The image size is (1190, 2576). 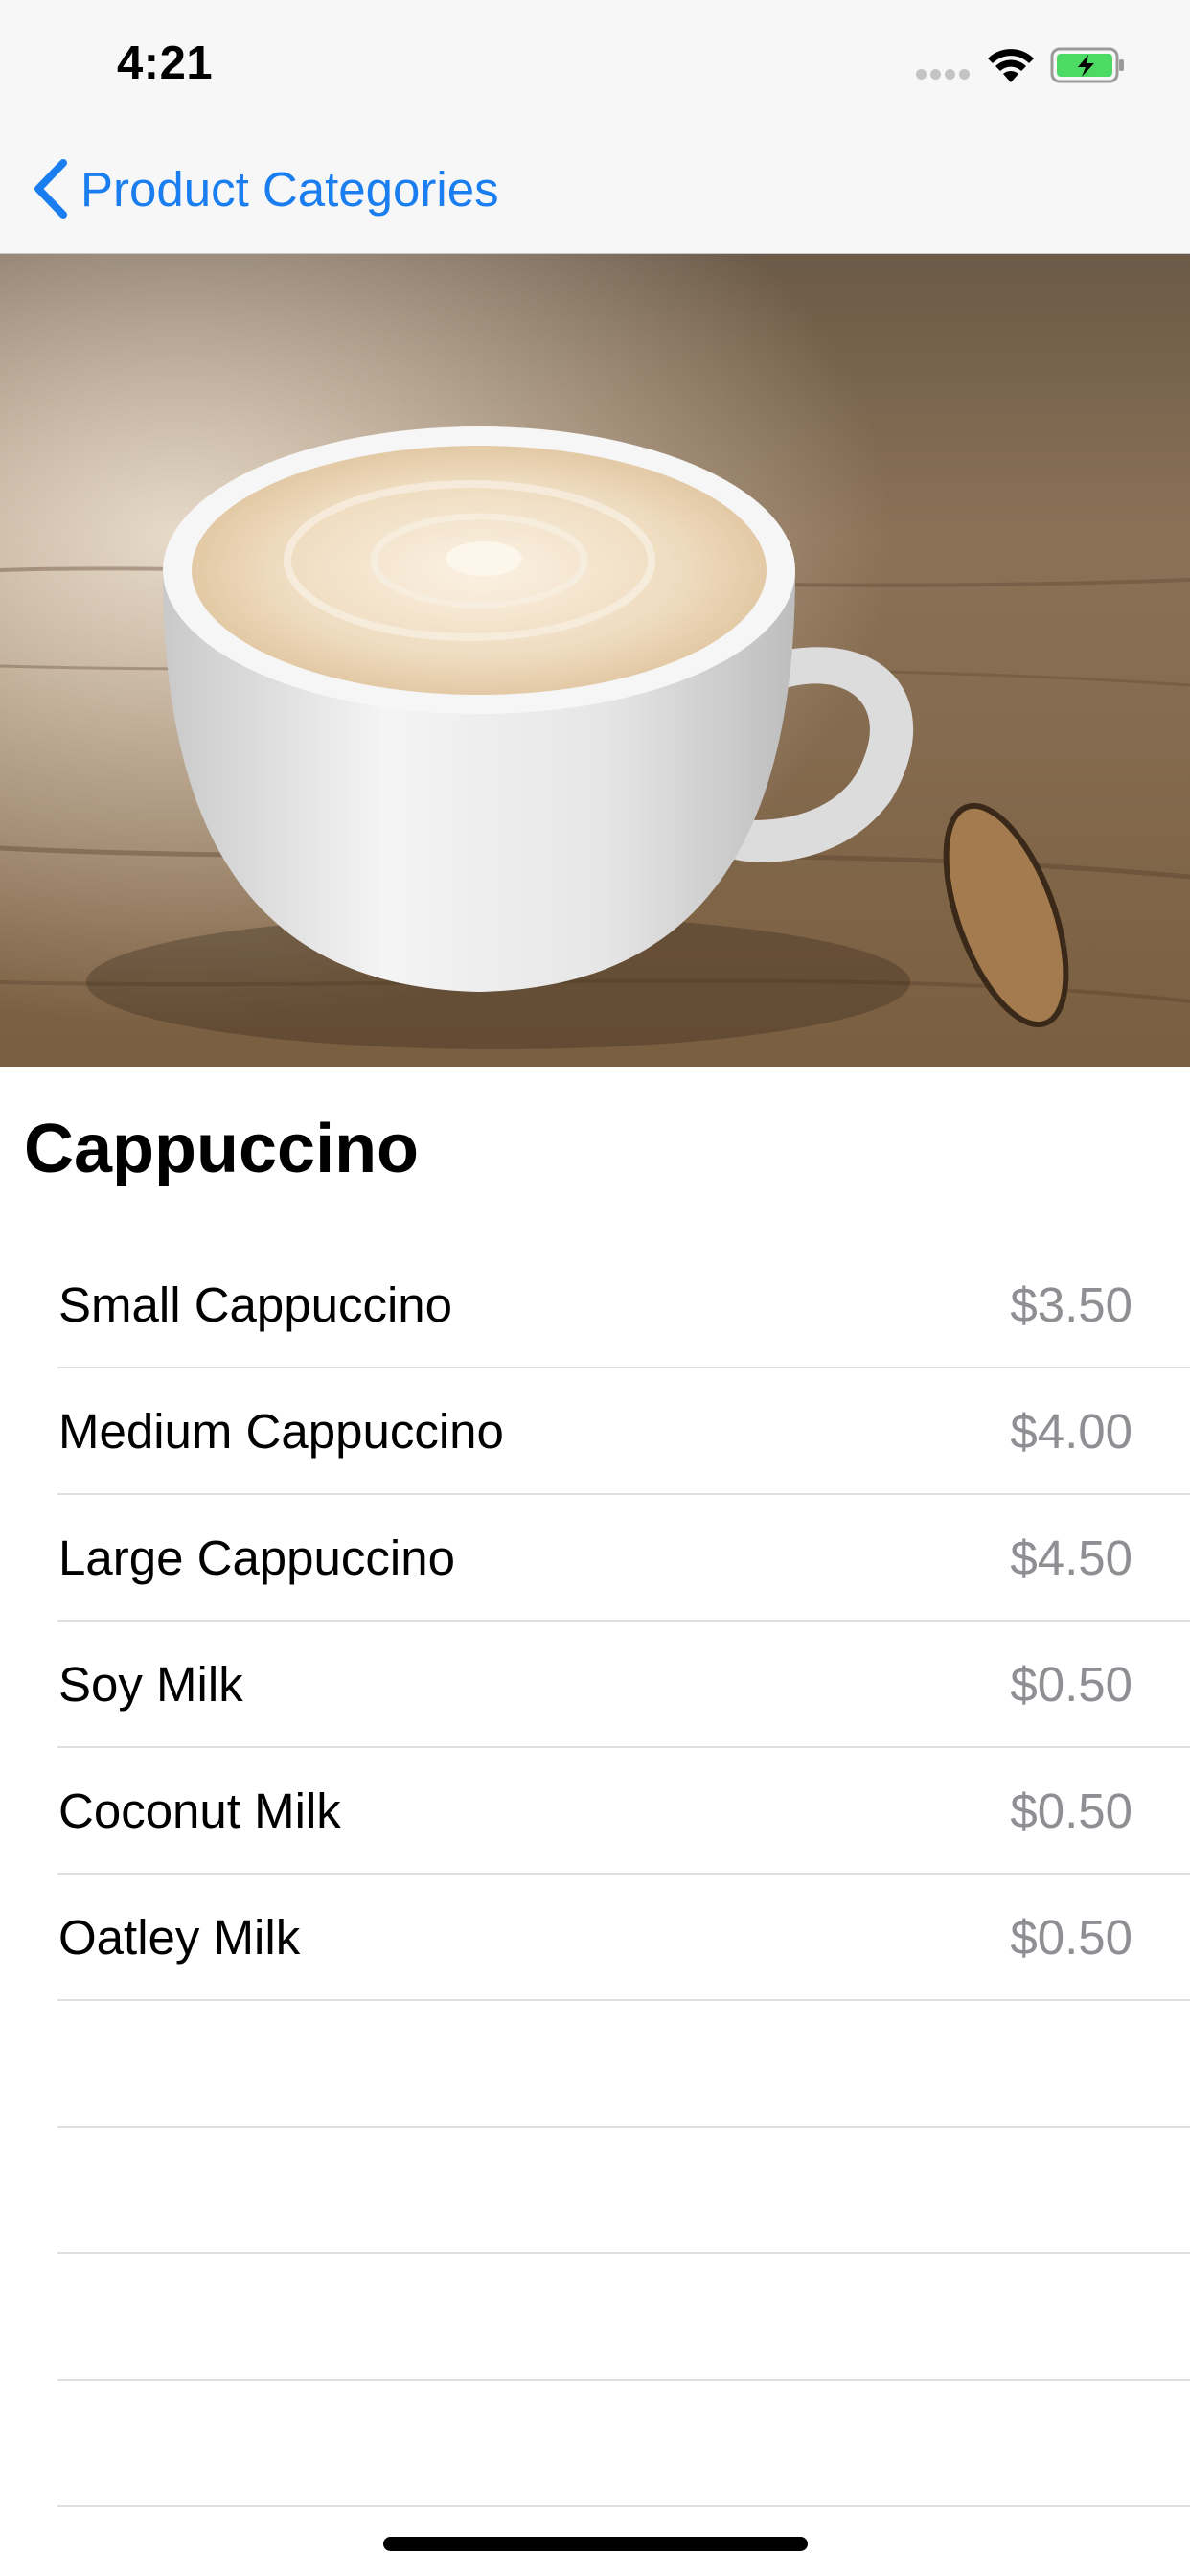 What do you see at coordinates (151, 1684) in the screenshot?
I see `option-name: Soy Milk` at bounding box center [151, 1684].